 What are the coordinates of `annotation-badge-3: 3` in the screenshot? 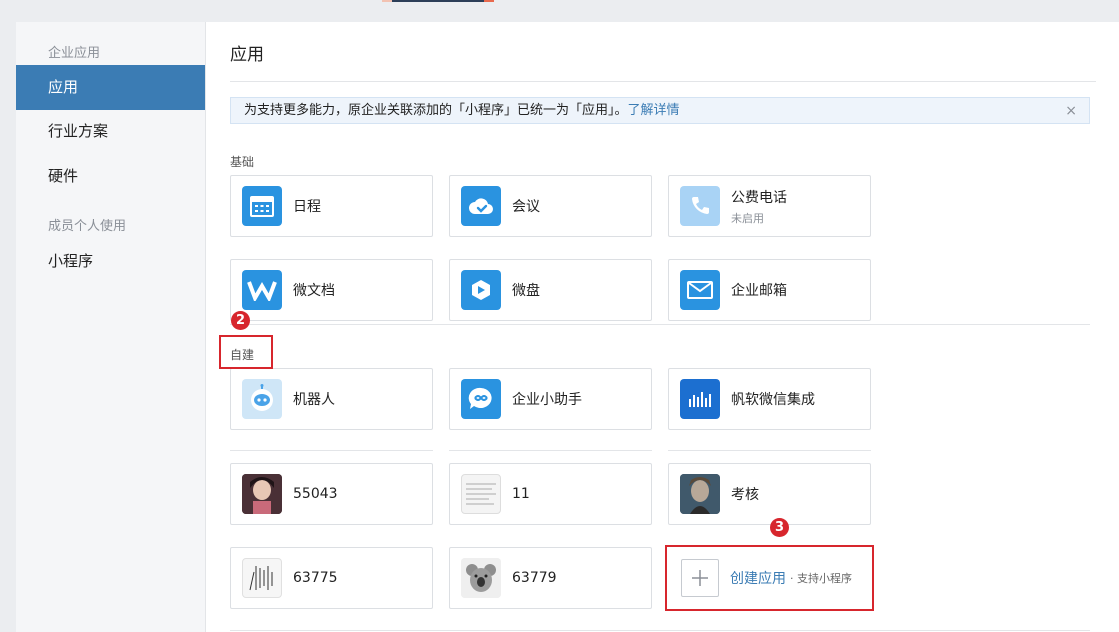 It's located at (779, 527).